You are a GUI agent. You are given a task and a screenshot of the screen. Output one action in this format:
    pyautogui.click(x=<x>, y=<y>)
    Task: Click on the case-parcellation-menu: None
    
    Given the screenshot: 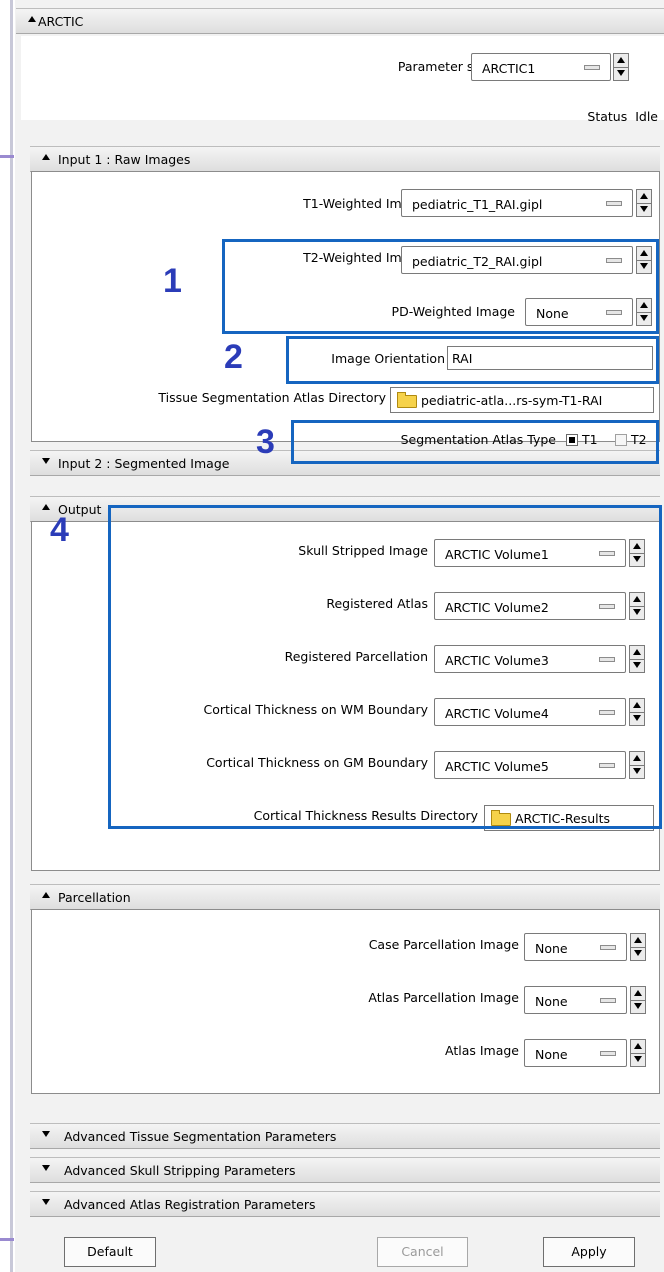 What is the action you would take?
    pyautogui.click(x=575, y=947)
    